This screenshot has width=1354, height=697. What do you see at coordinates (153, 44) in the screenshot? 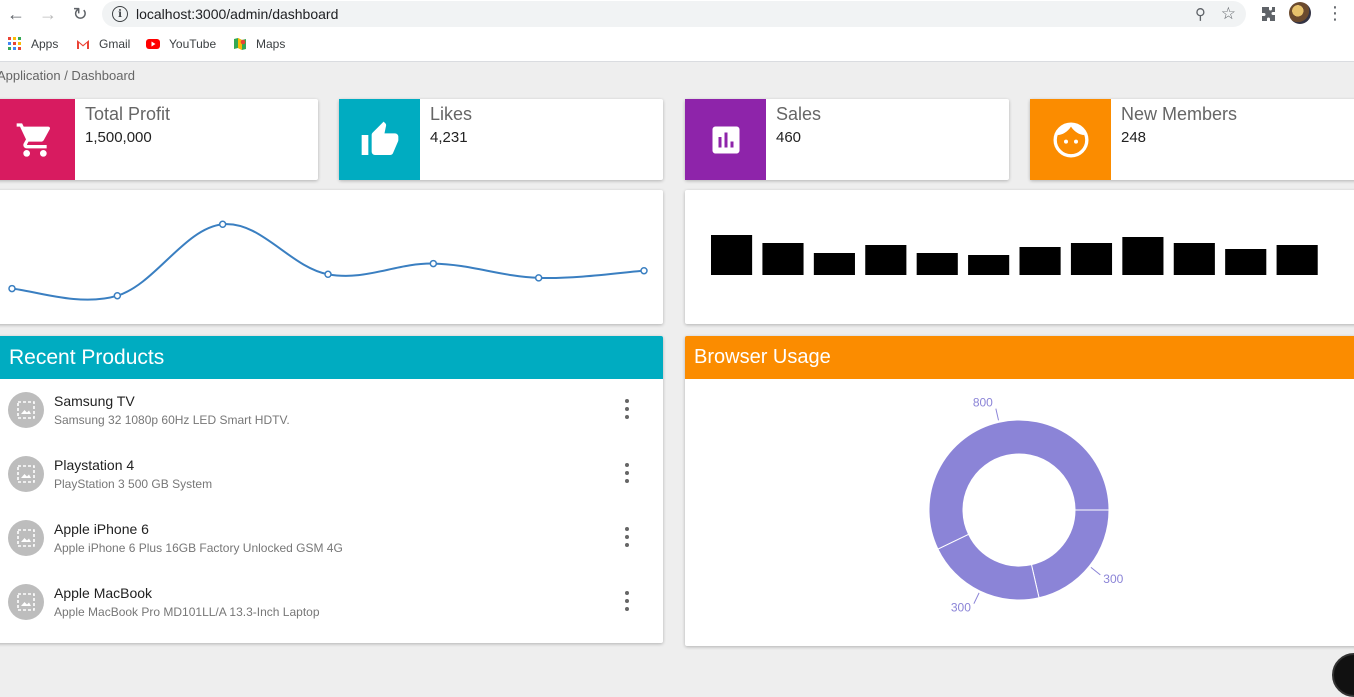
I see `youtube-icon` at bounding box center [153, 44].